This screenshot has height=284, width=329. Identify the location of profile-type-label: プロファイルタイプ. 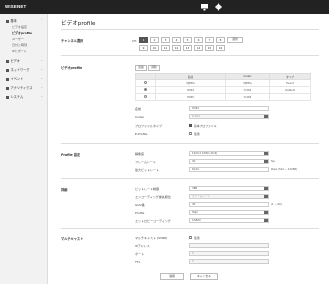
(149, 126).